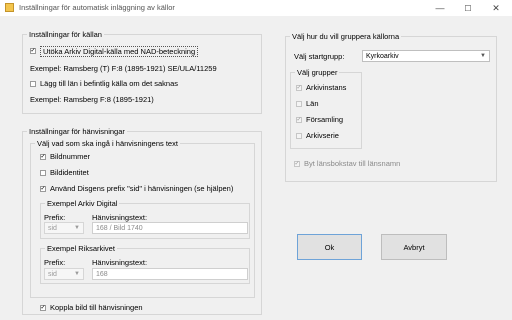 The width and height of the screenshot is (512, 320). I want to click on example-riksarkivet-legend: Exempel Riksarkivet, so click(81, 248).